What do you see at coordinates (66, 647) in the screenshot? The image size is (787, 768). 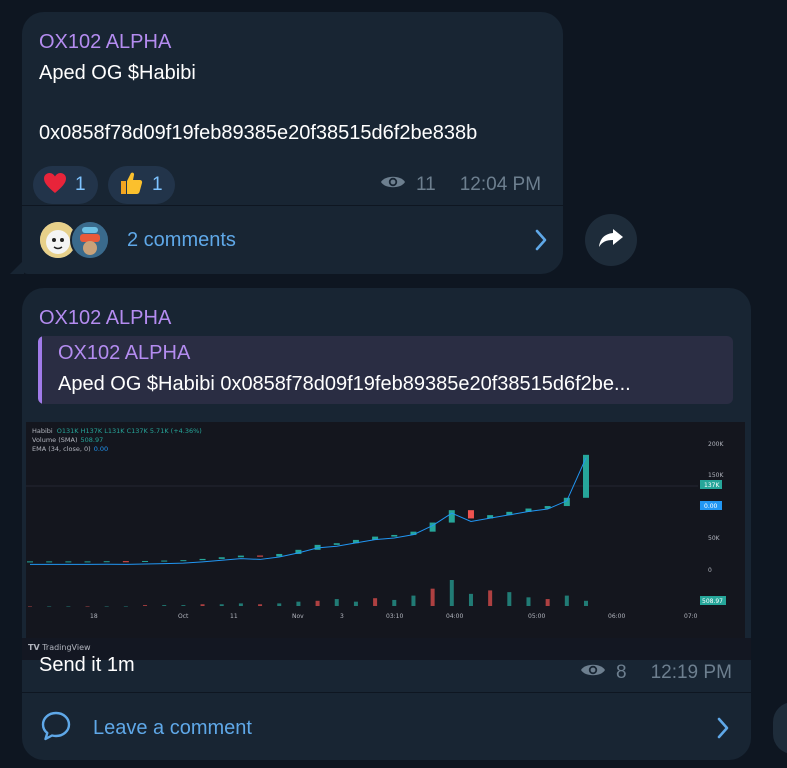 I see `tv-watermark-text: TradingView` at bounding box center [66, 647].